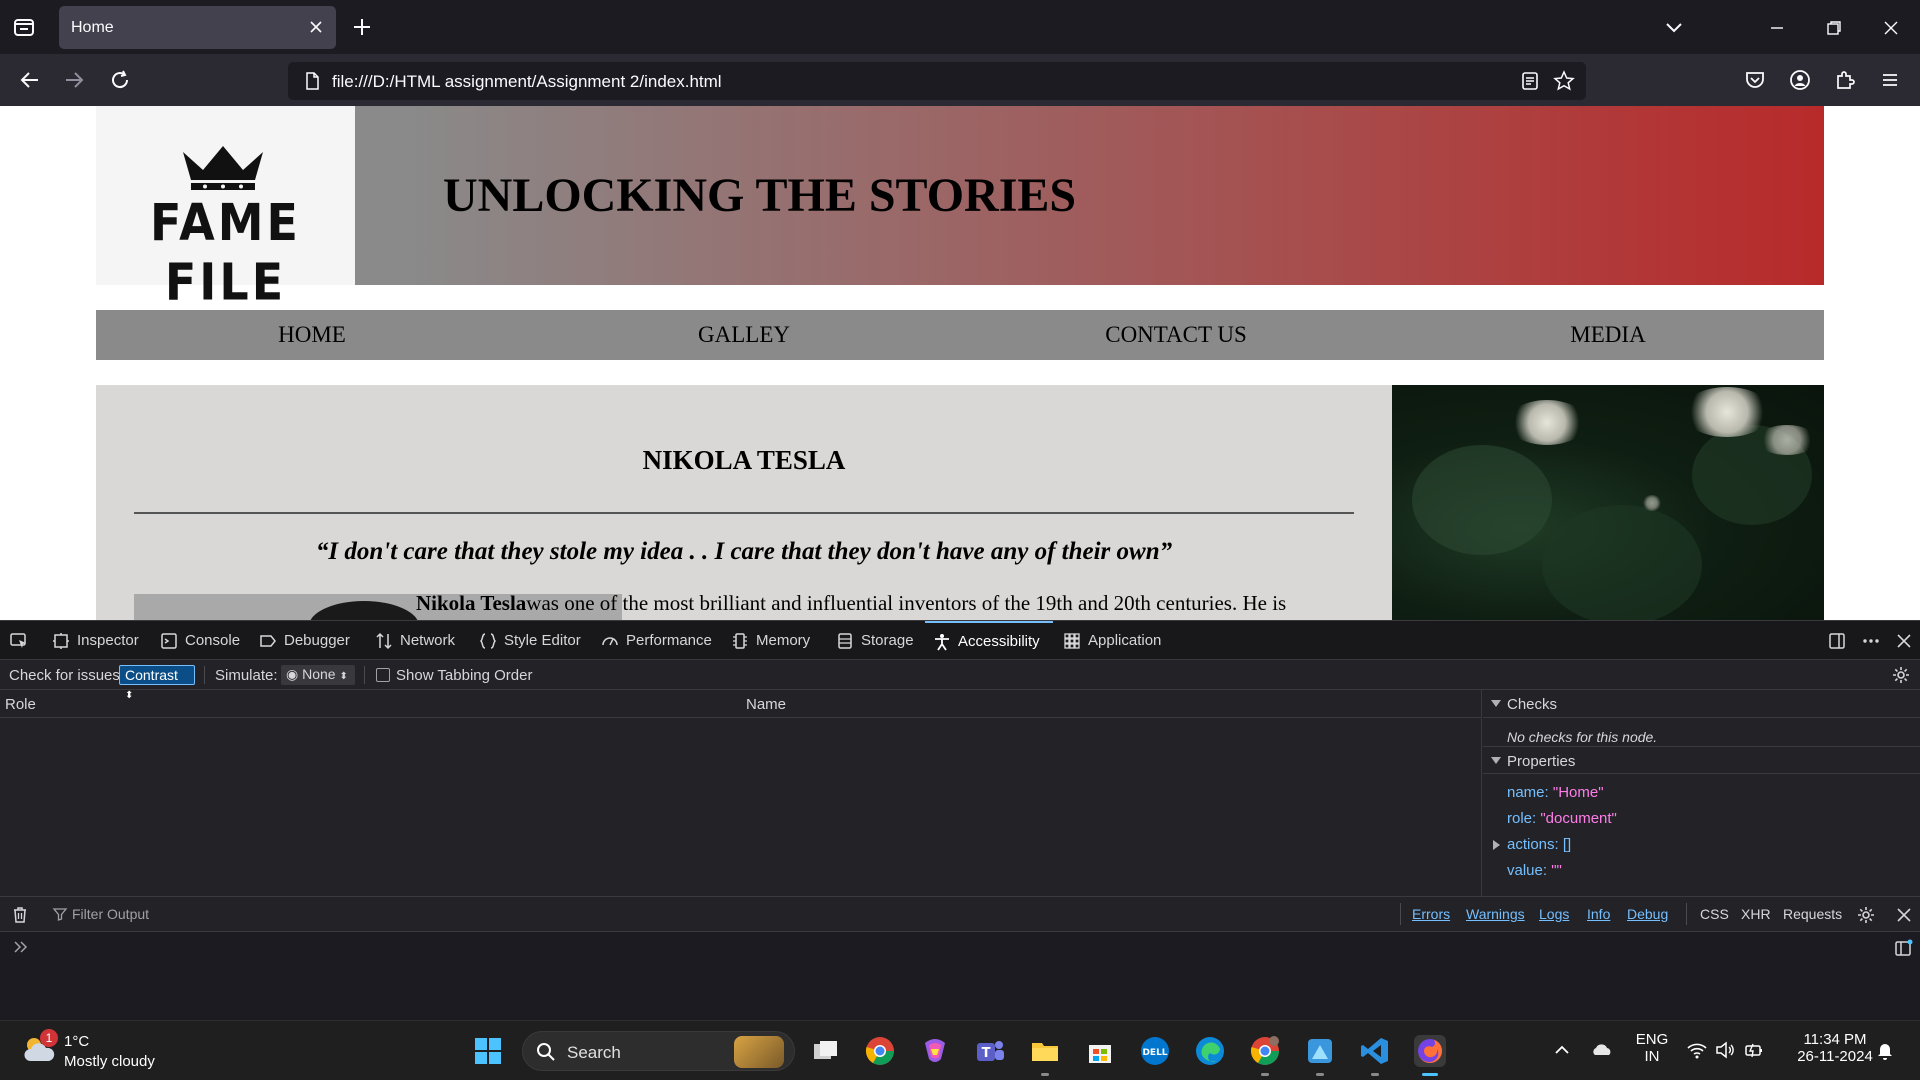 This screenshot has height=1080, width=1920. Describe the element at coordinates (1674, 28) in the screenshot. I see `chevron-down-icon` at that location.